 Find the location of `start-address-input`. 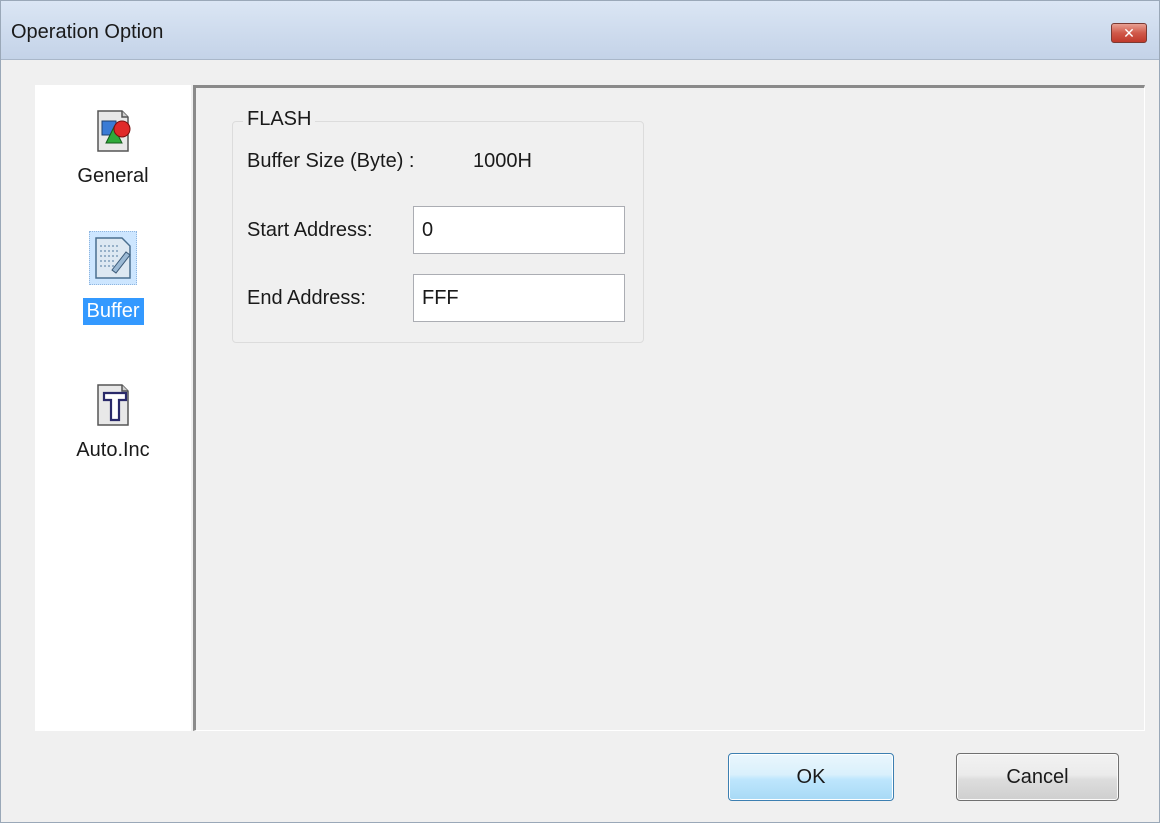

start-address-input is located at coordinates (519, 230).